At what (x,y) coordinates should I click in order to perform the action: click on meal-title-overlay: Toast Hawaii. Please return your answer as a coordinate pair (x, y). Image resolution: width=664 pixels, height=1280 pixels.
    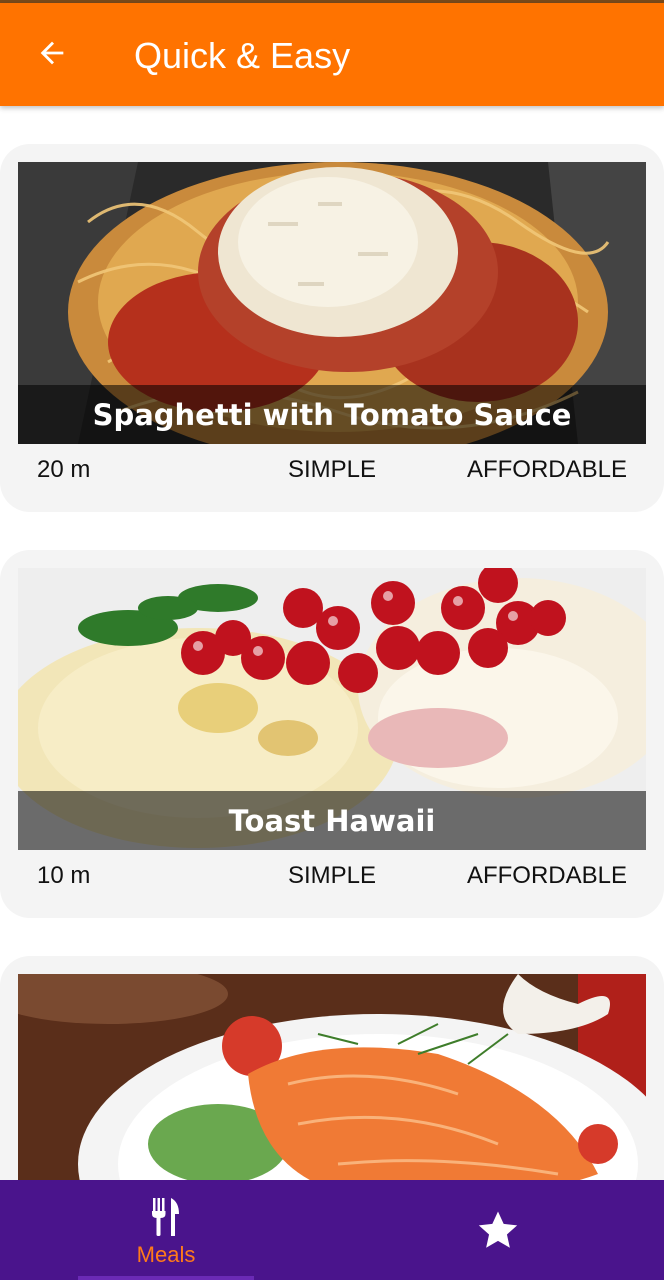
    Looking at the image, I should click on (332, 820).